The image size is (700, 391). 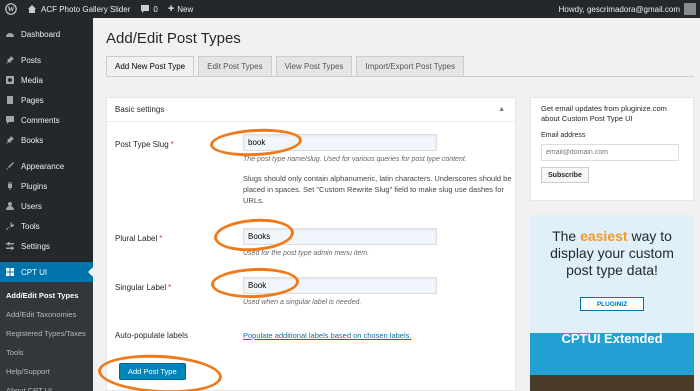 What do you see at coordinates (501, 109) in the screenshot?
I see `collapse-arrow-icon: ▲` at bounding box center [501, 109].